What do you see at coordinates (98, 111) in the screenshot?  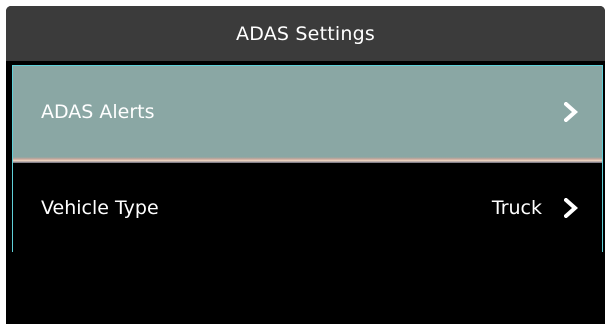 I see `menu-item-label: ADAS Alerts` at bounding box center [98, 111].